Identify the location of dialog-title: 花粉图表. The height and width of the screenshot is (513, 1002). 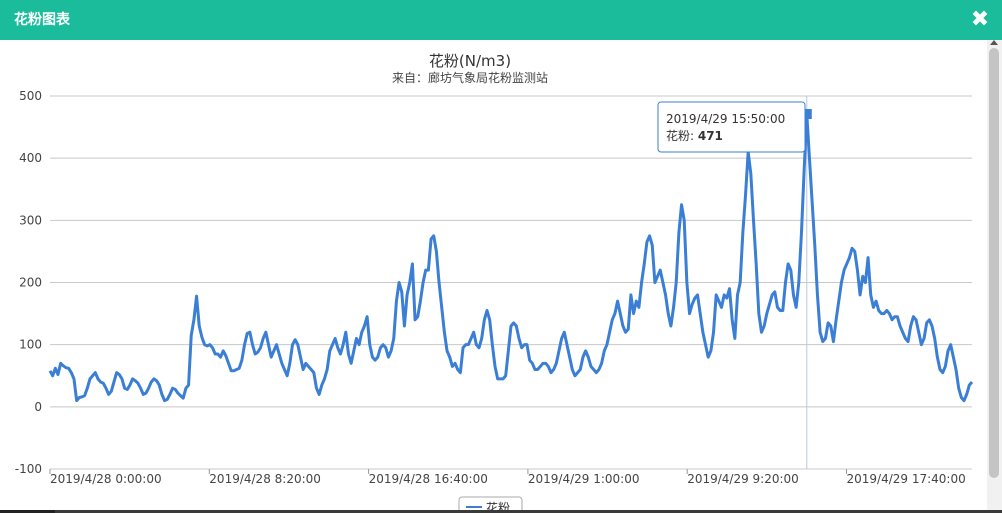
(42, 20).